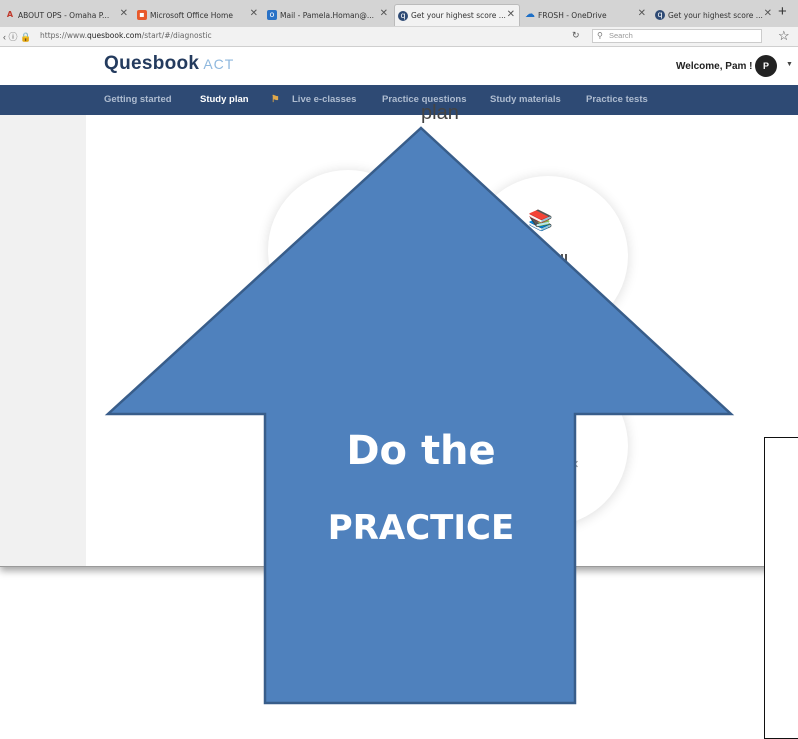 This screenshot has height=739, width=798. I want to click on arrow-text-line-1: Do the, so click(421, 451).